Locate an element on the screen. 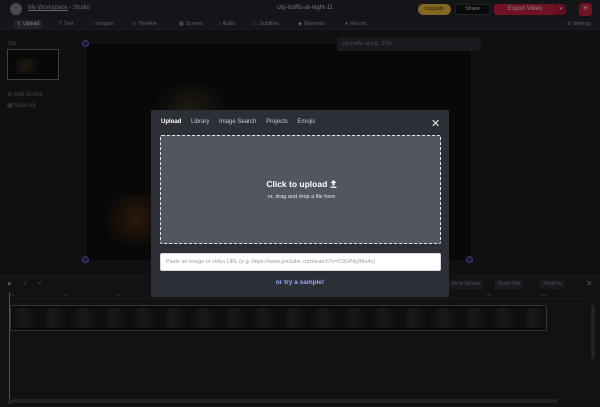 This screenshot has width=600, height=407. media-url-input is located at coordinates (300, 262).